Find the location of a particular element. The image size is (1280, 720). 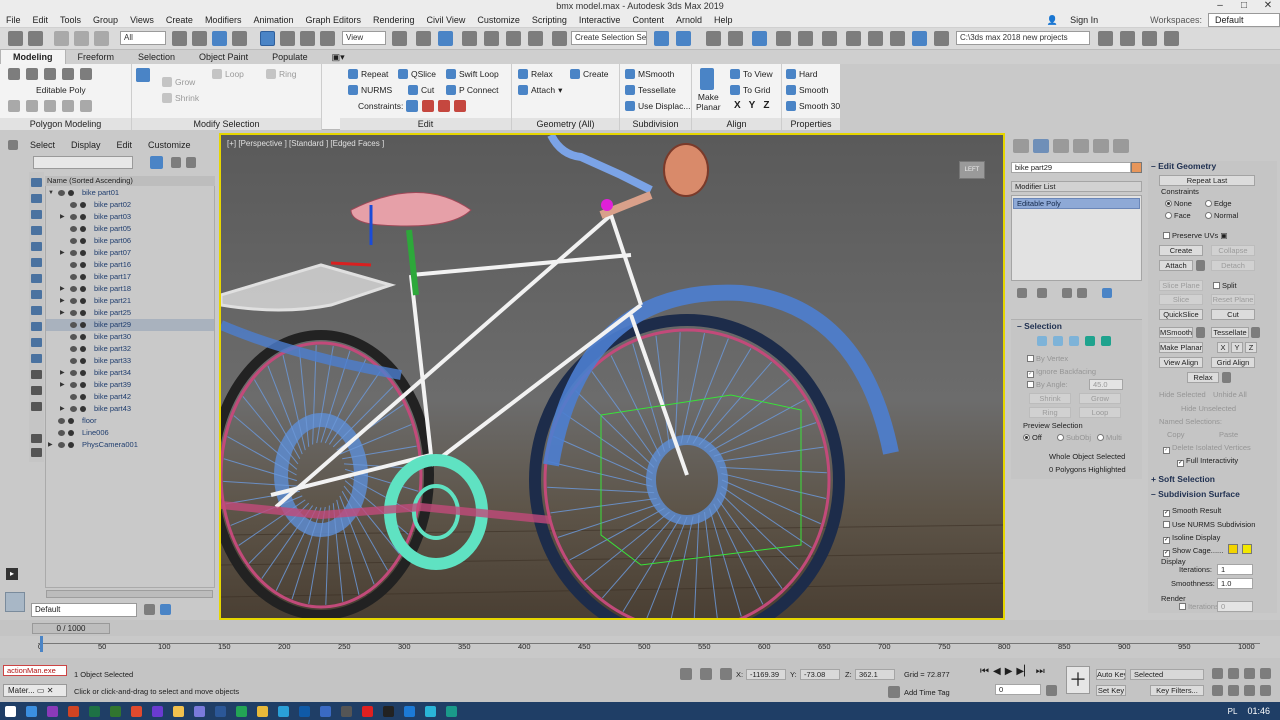

time-slider-thumb: 0 / 1000 is located at coordinates (71, 628).